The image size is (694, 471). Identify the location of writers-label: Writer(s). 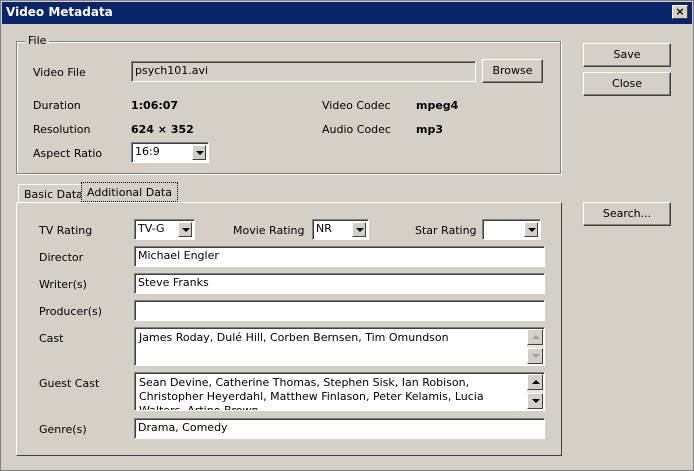
(63, 284).